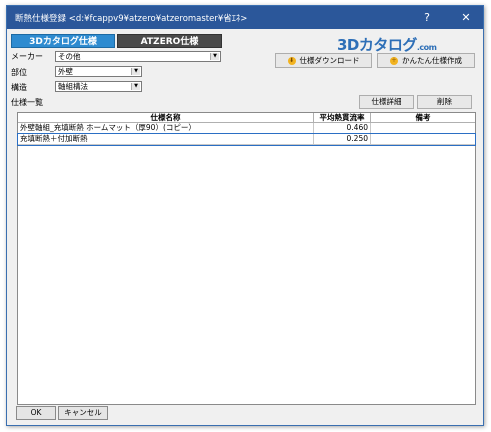  I want to click on download-icon: ⬇, so click(291, 61).